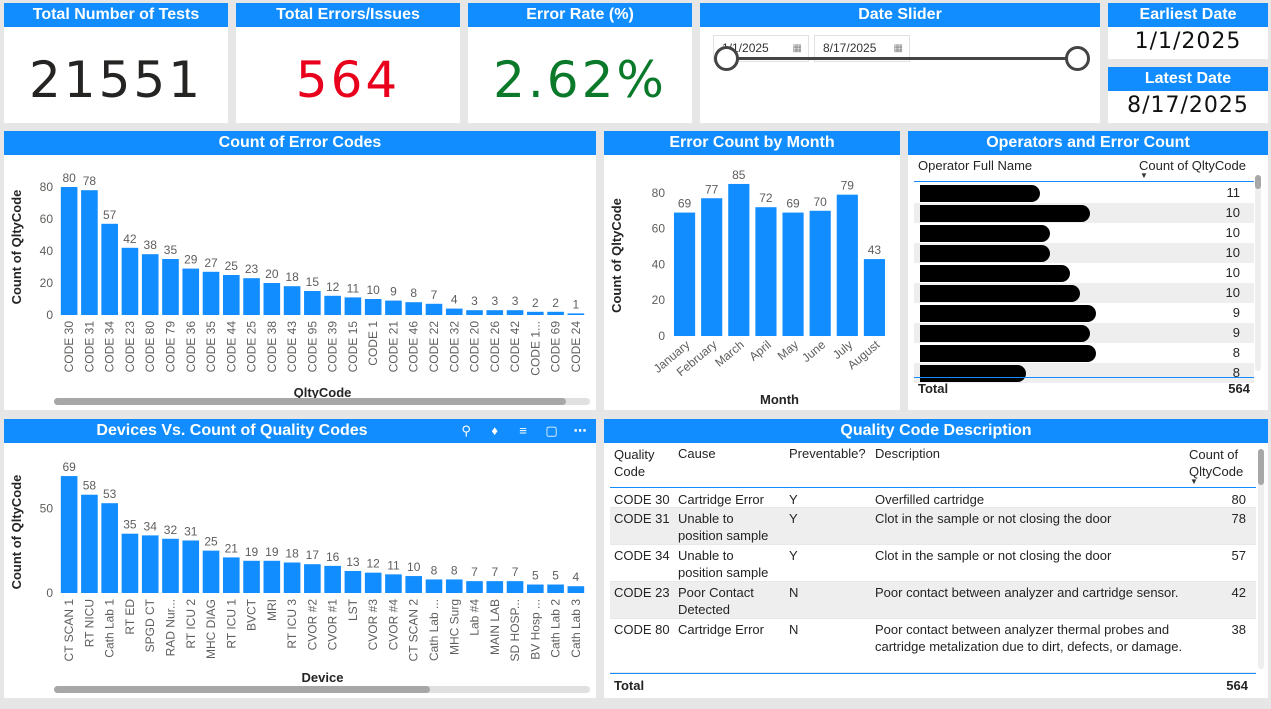 Image resolution: width=1271 pixels, height=709 pixels. I want to click on quality-col-cause: Cause, so click(697, 453).